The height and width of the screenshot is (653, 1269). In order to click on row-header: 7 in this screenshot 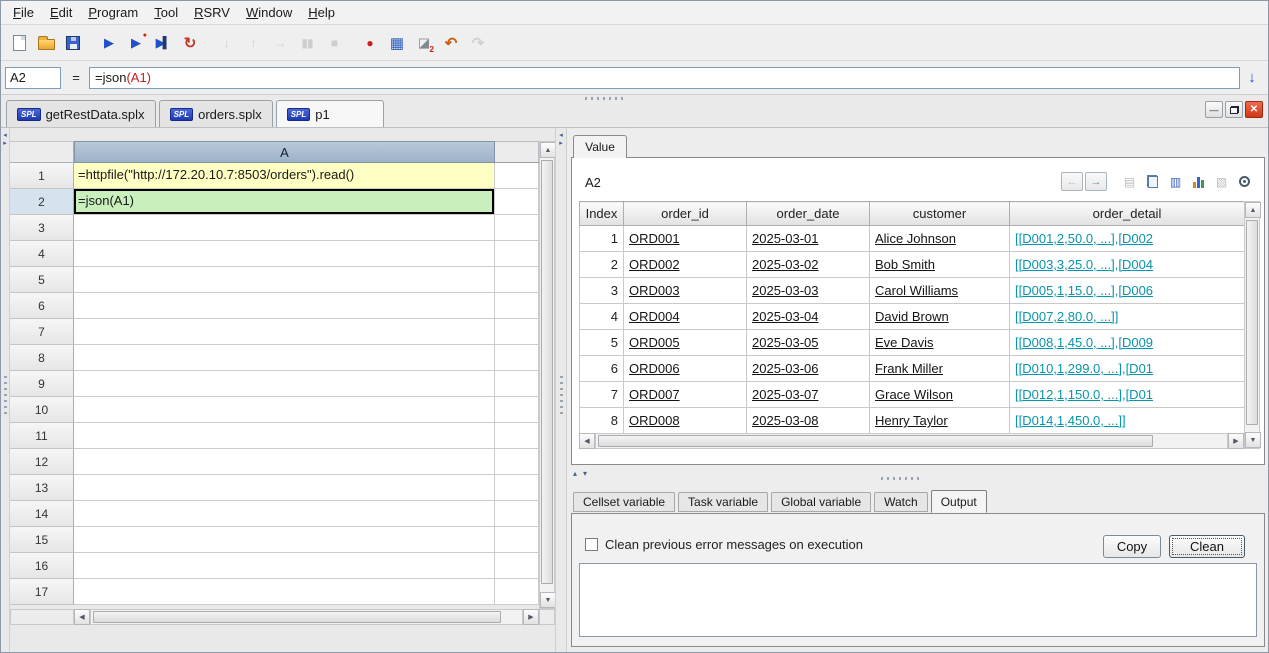, I will do `click(42, 332)`.